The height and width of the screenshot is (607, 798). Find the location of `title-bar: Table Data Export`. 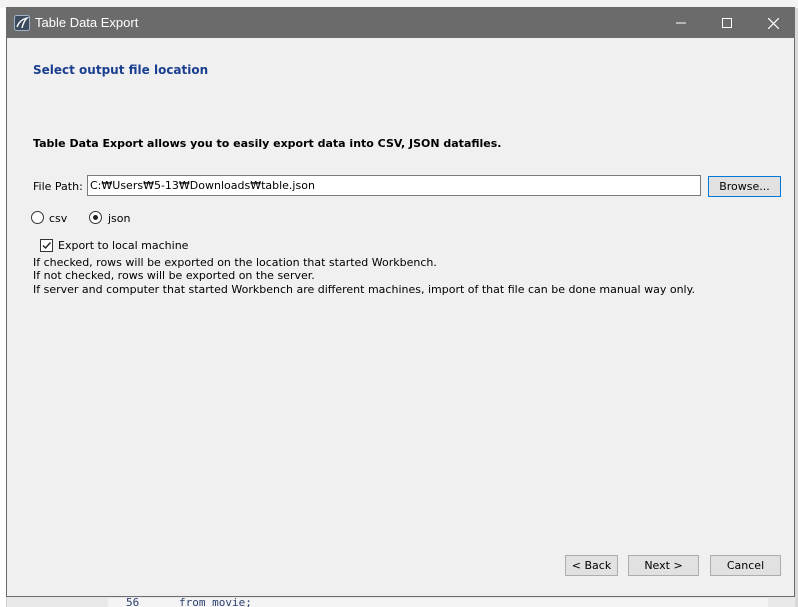

title-bar: Table Data Export is located at coordinates (400, 23).